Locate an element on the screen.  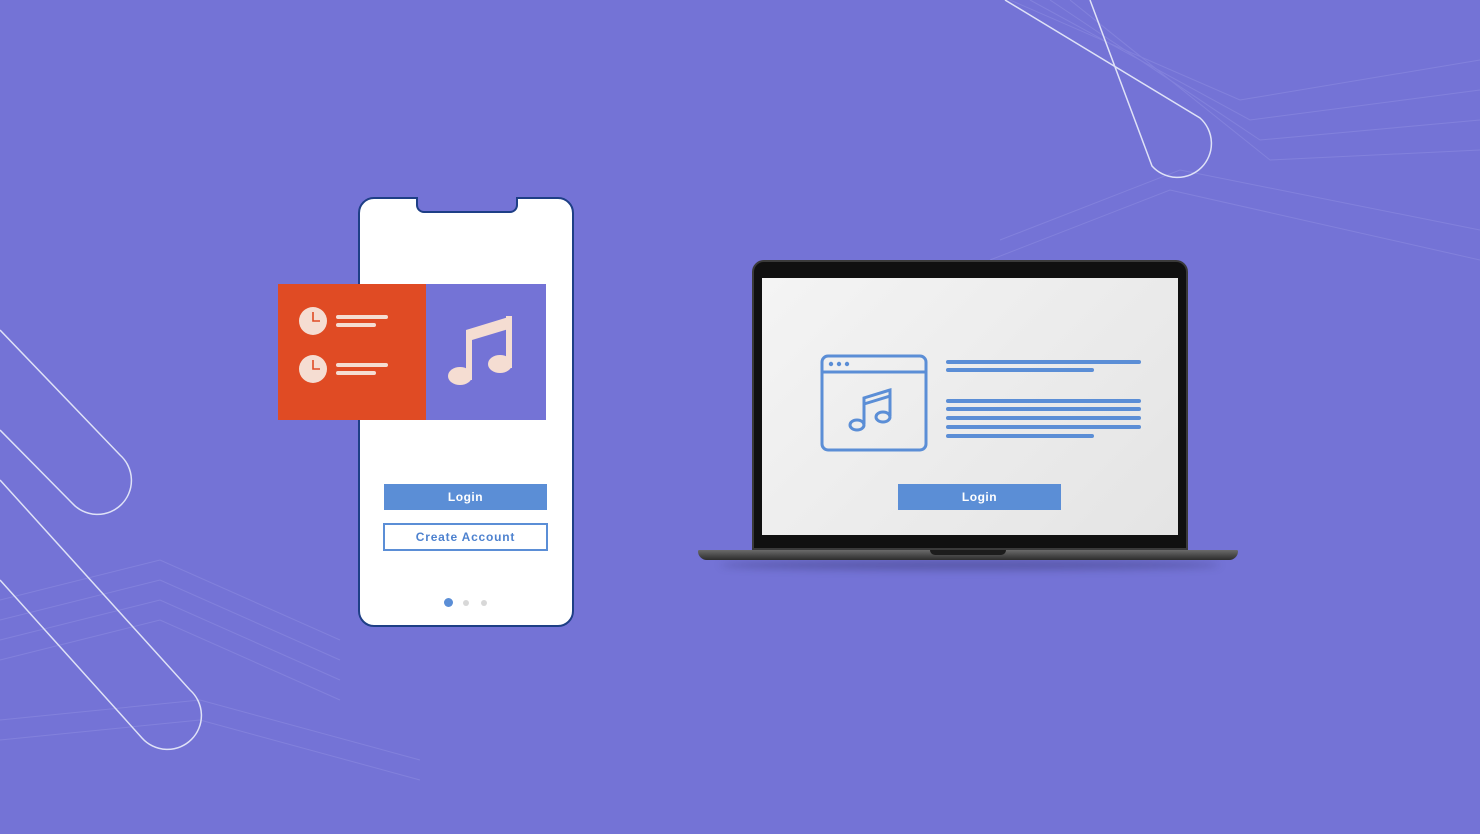
music-card is located at coordinates (486, 352).